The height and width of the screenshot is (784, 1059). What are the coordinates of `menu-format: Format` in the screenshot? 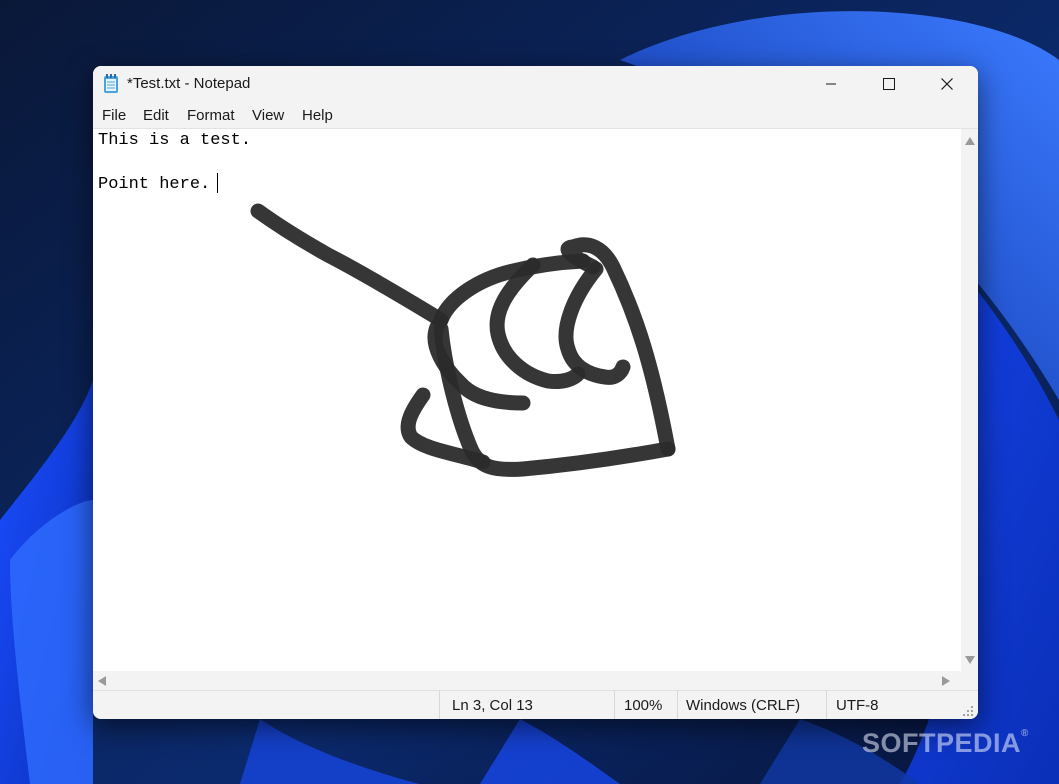 It's located at (211, 115).